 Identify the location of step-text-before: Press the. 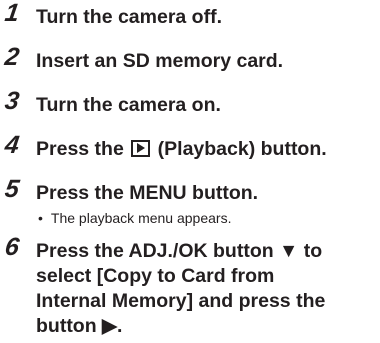
(80, 149).